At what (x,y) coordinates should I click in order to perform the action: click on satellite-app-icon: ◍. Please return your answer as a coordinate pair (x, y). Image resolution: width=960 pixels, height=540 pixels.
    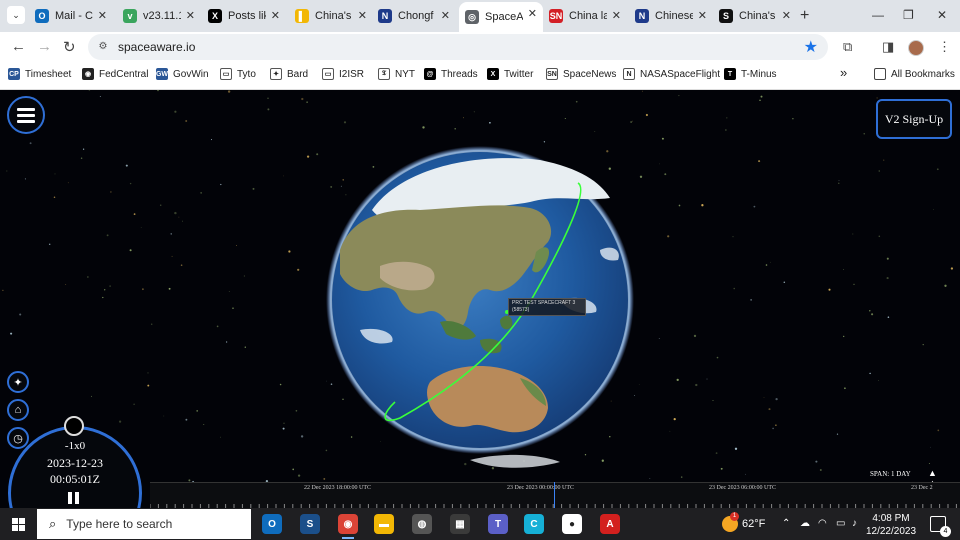
    Looking at the image, I should click on (422, 524).